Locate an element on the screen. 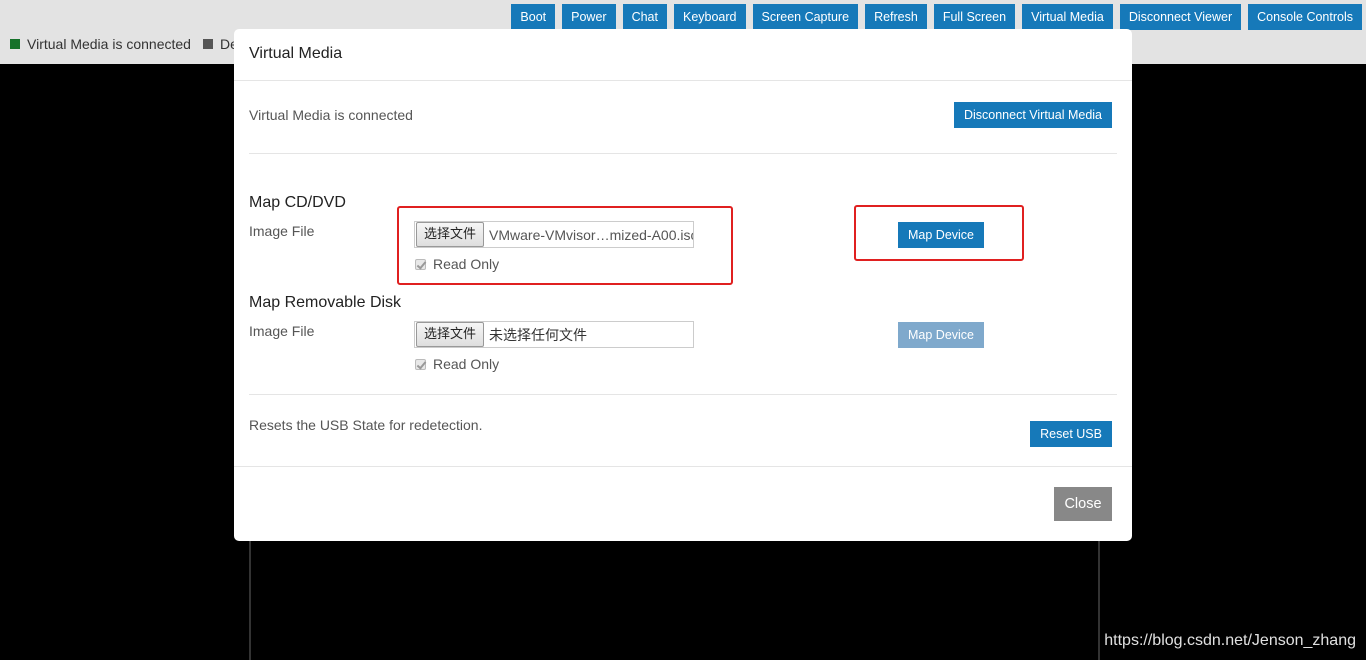 The width and height of the screenshot is (1366, 660). status-virtual-media-label: Virtual Media is connected is located at coordinates (109, 44).